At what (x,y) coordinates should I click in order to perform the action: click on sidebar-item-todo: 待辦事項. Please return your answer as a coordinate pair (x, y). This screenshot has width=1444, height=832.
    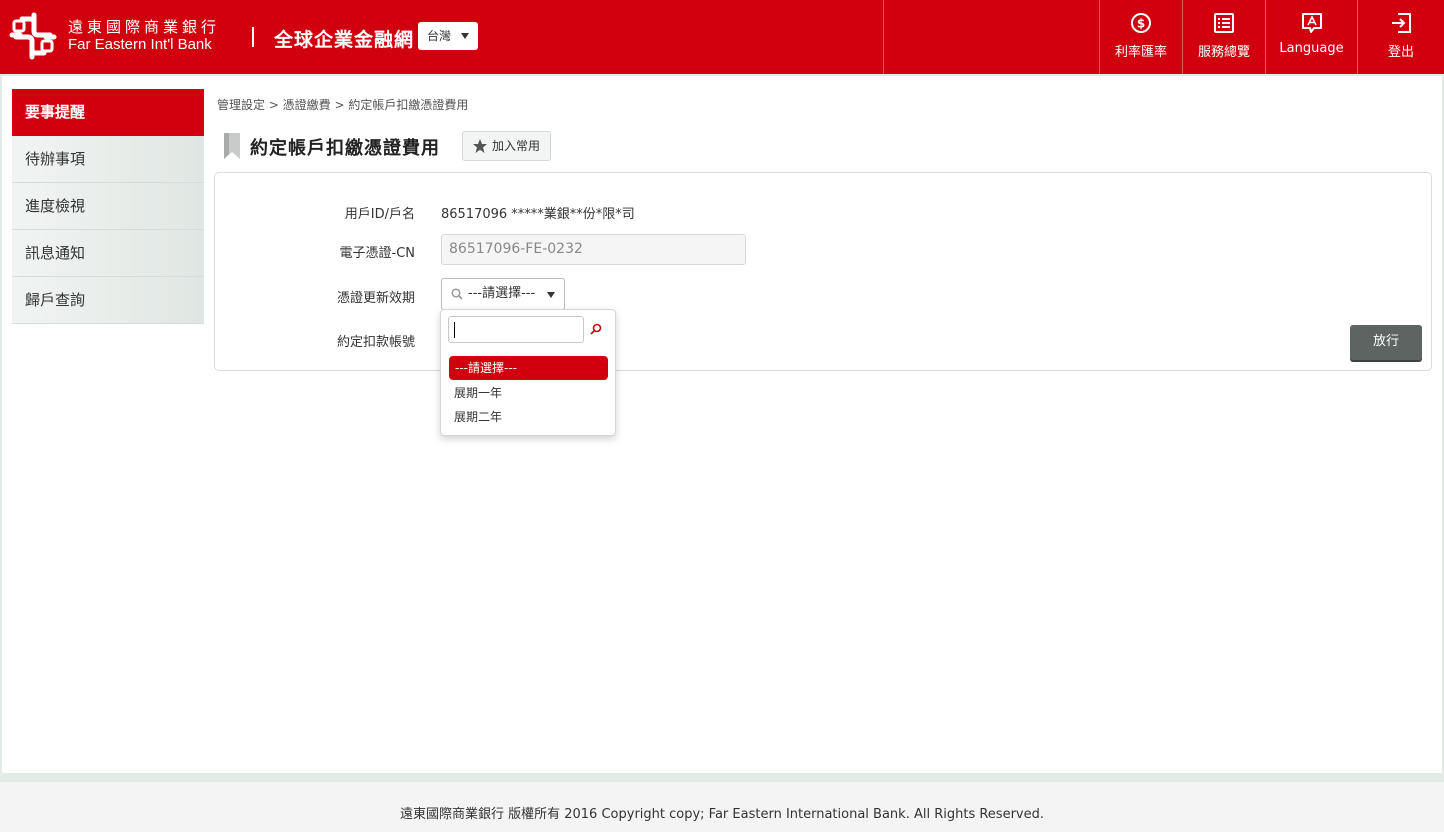
    Looking at the image, I should click on (108, 159).